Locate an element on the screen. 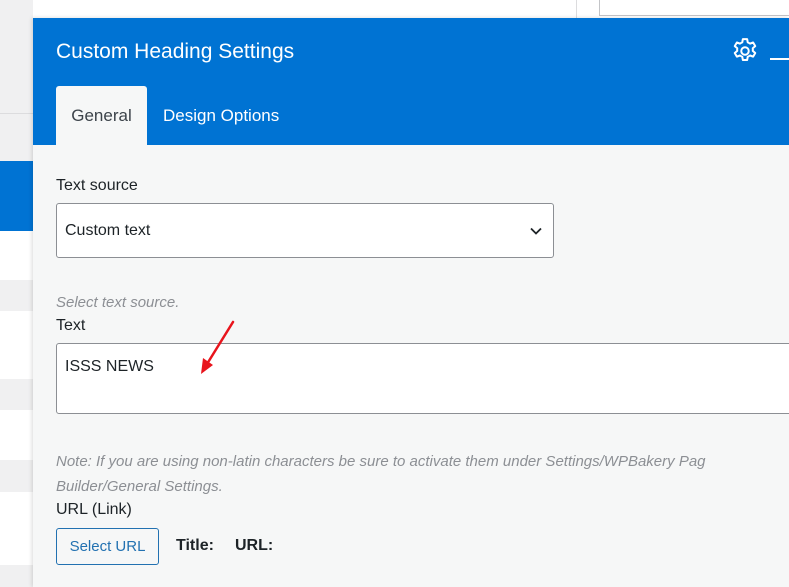 The image size is (789, 587). page-background is located at coordinates (16, 293).